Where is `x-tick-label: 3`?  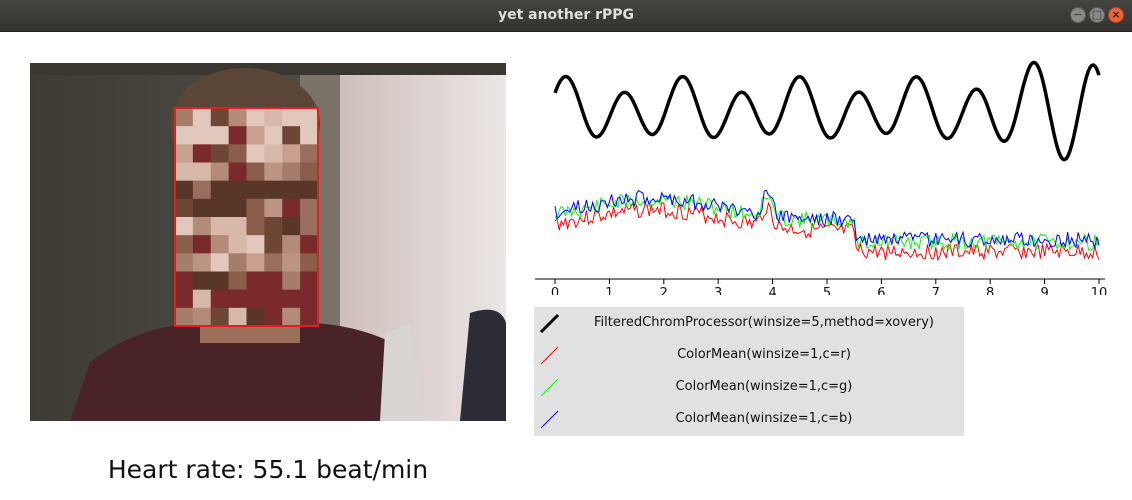
x-tick-label: 3 is located at coordinates (718, 290).